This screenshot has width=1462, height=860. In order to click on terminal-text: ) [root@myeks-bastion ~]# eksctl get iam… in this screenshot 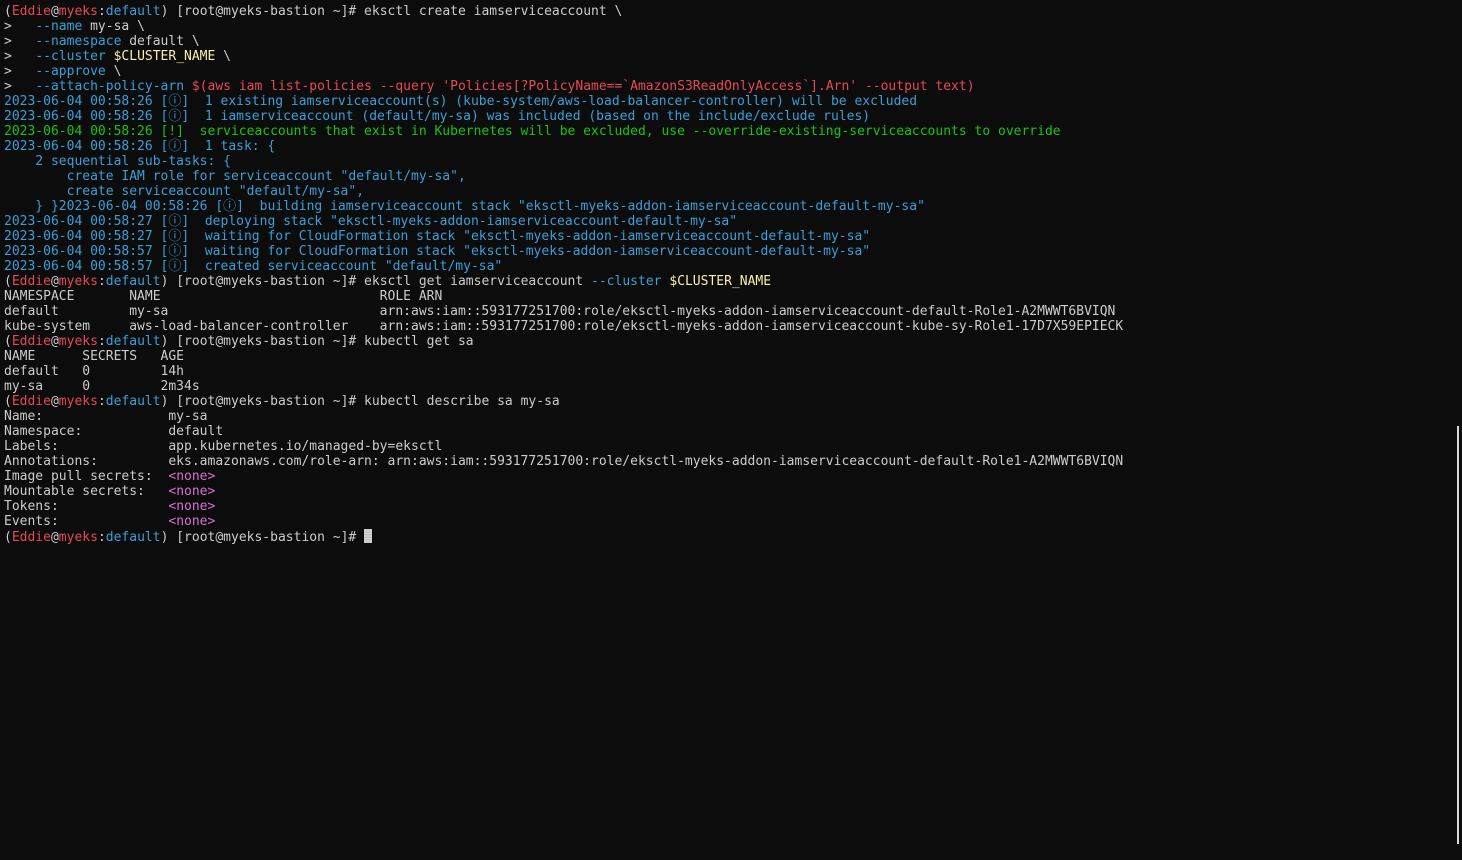, I will do `click(376, 281)`.